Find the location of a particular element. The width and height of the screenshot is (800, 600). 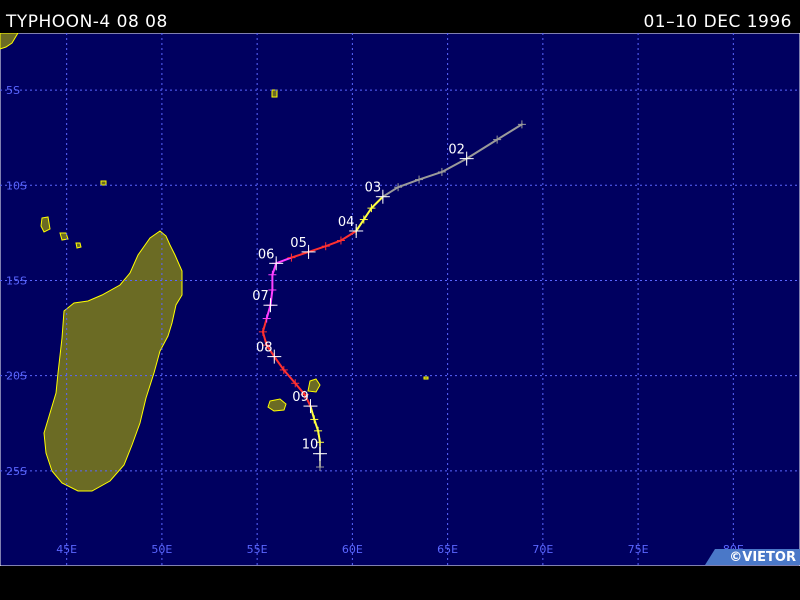

lat-tick-label: 20S is located at coordinates (16, 376).